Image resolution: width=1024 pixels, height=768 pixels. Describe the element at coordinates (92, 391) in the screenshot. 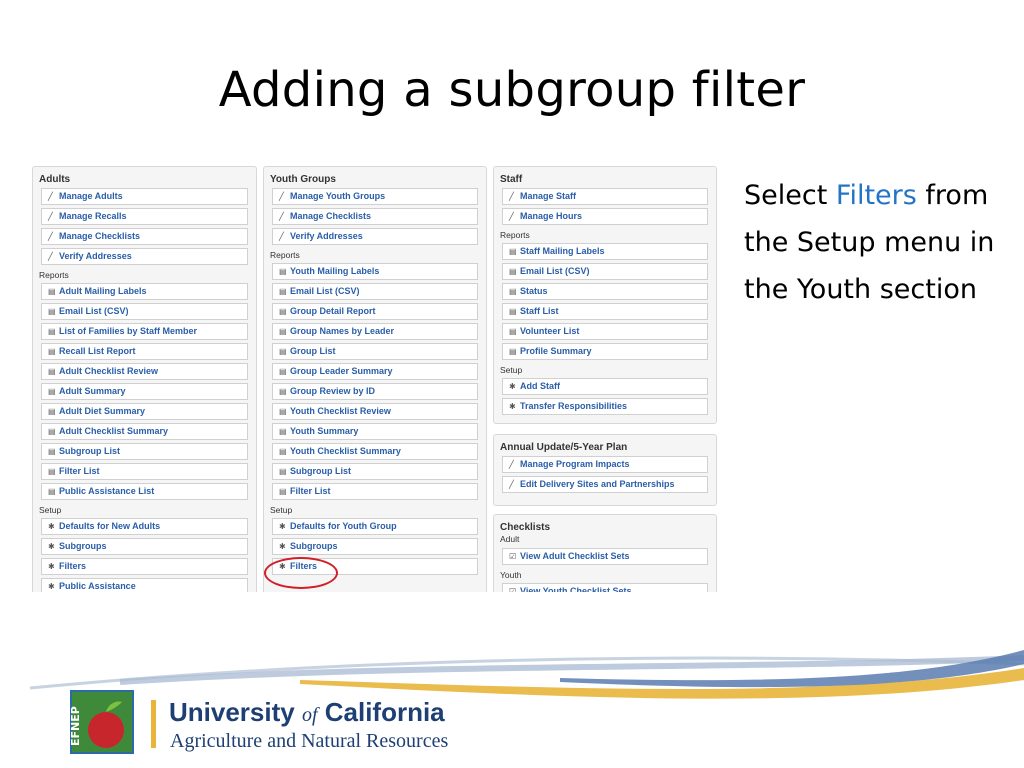

I see `menu-link-label: Adult Summary` at that location.